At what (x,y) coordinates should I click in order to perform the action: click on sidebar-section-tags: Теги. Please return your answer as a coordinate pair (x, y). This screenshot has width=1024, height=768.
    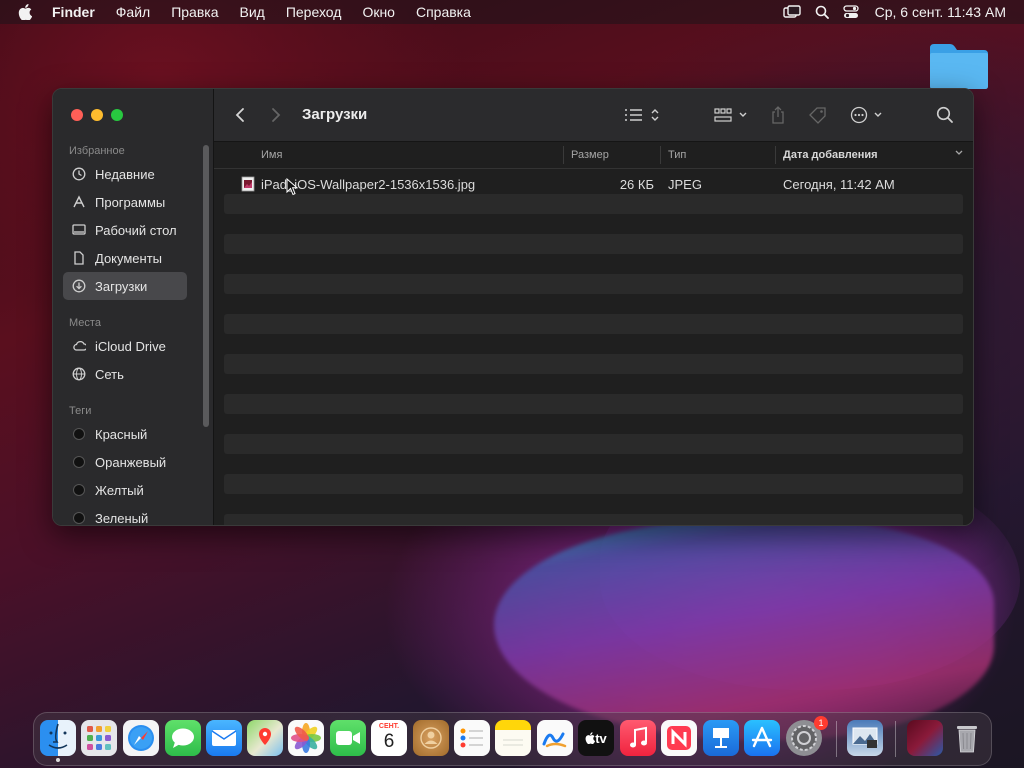
    Looking at the image, I should click on (80, 411).